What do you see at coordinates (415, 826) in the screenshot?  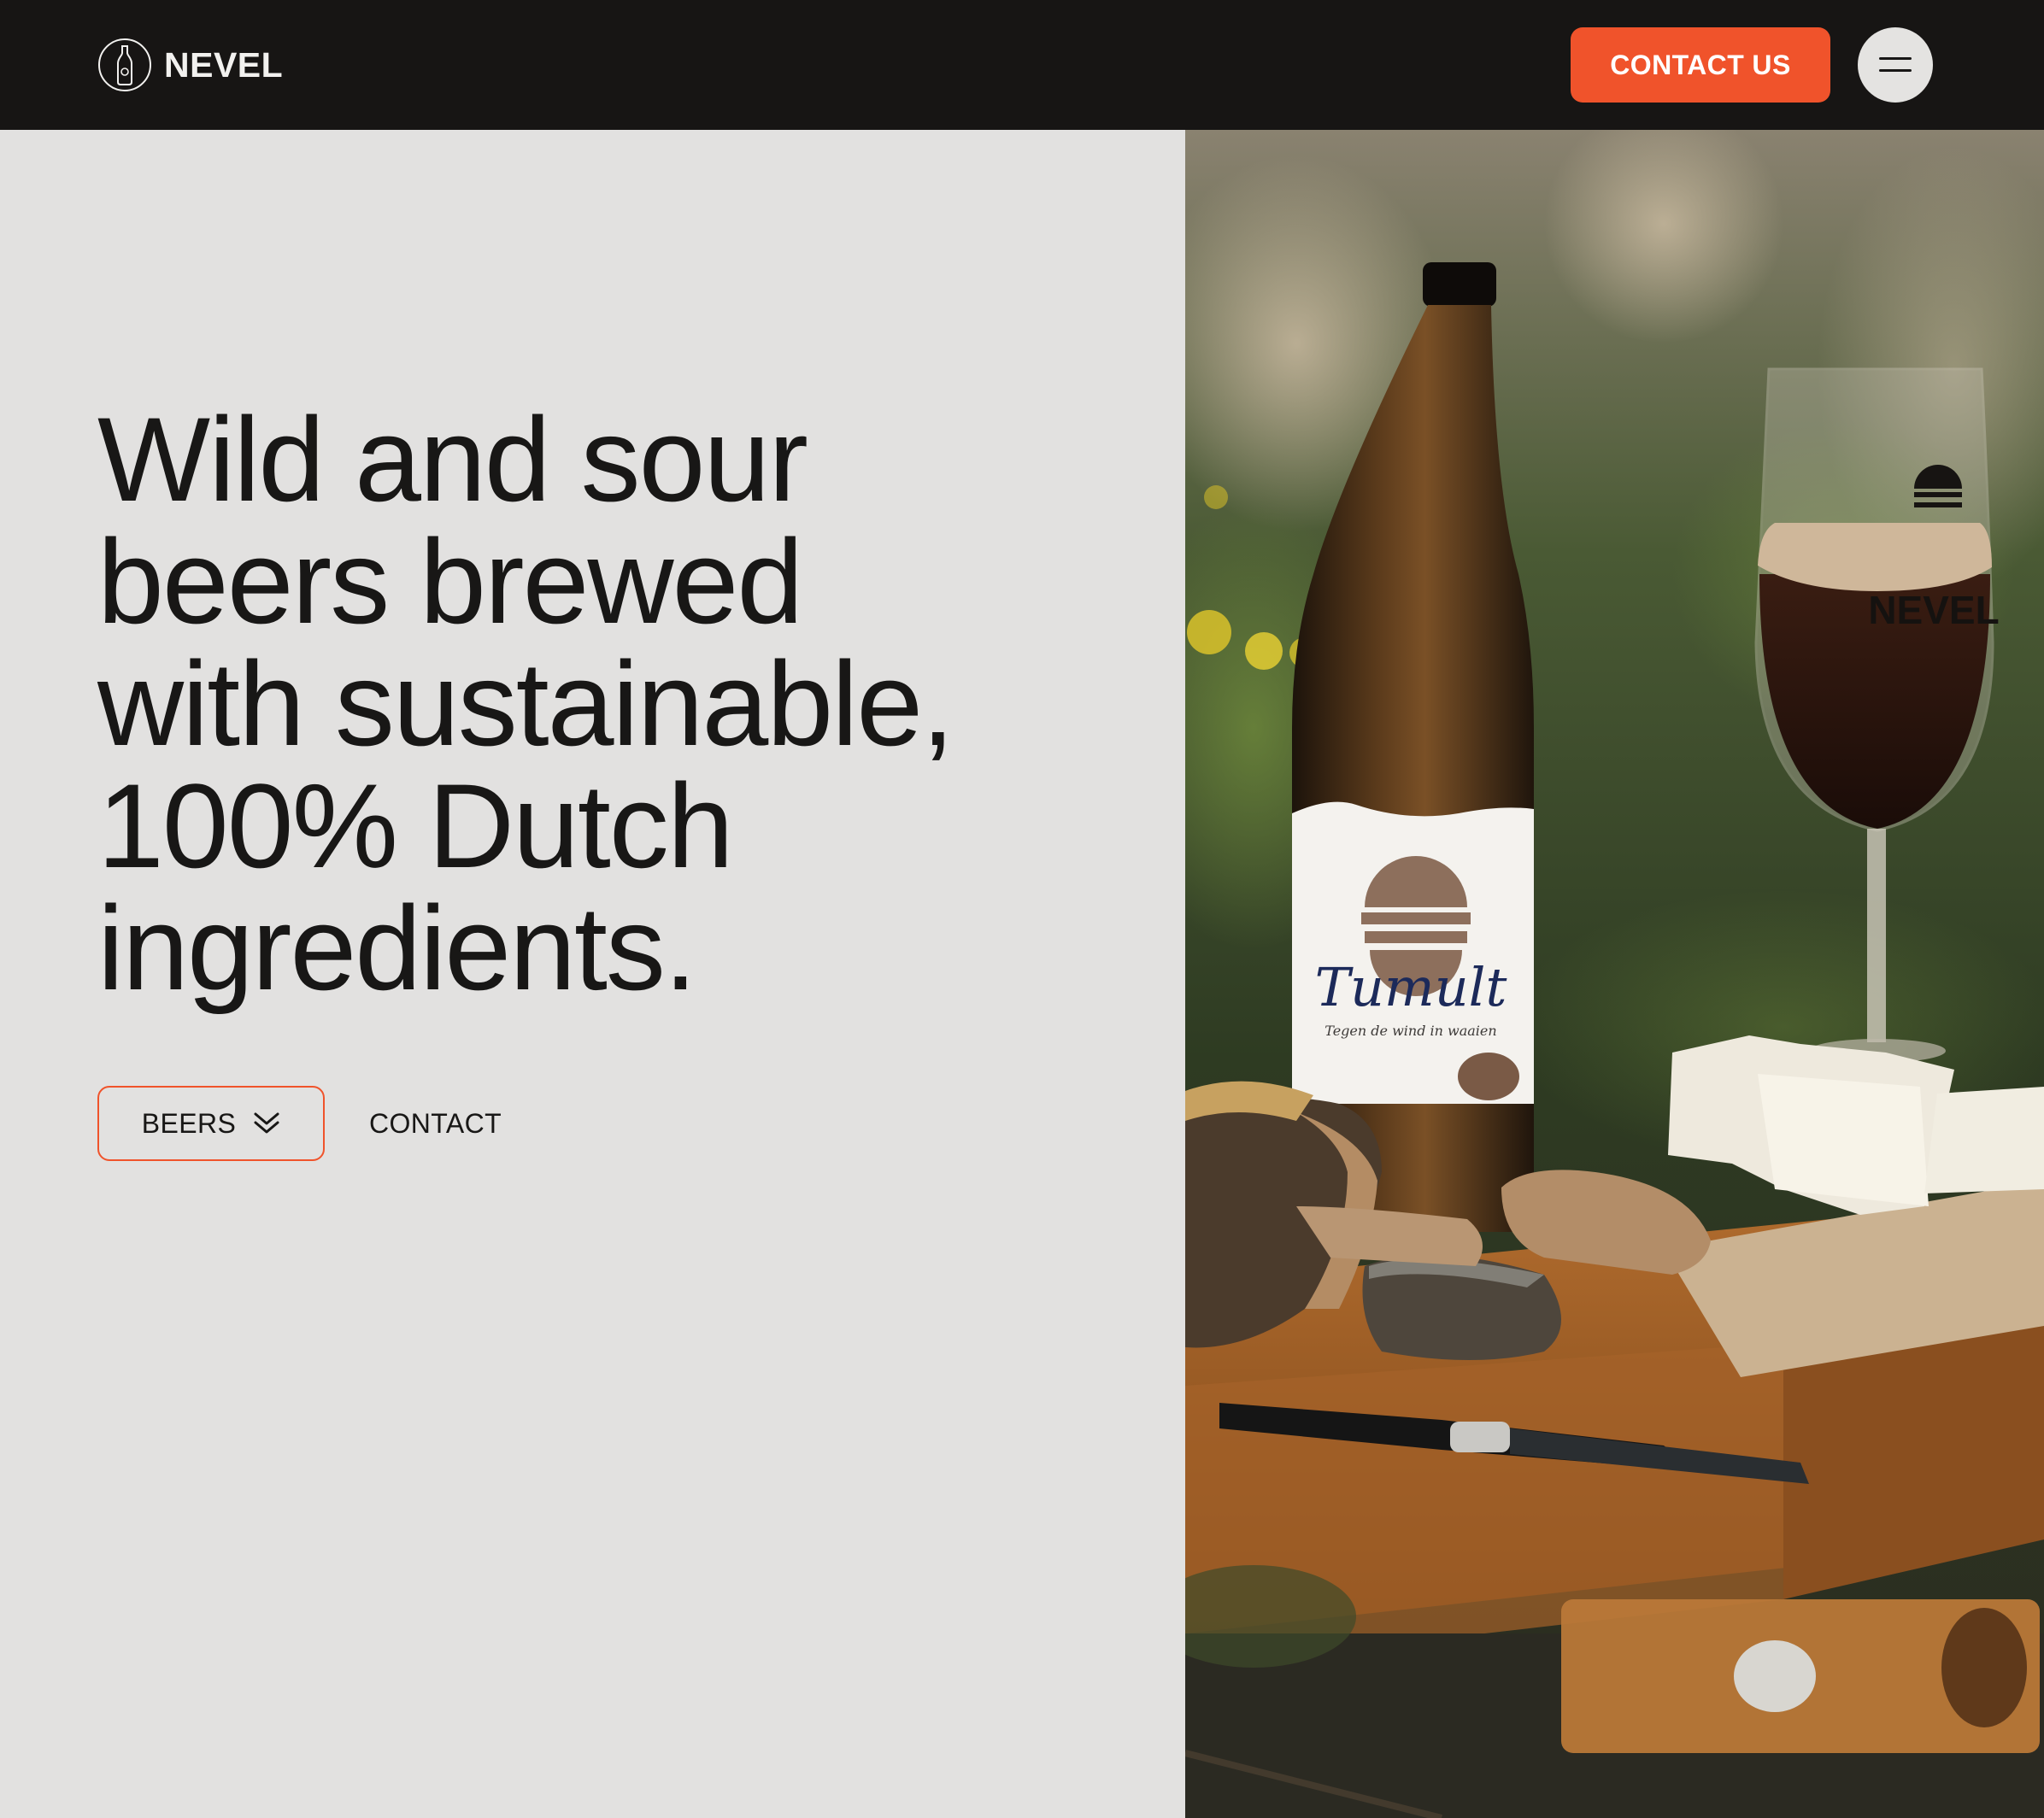 I see `hero-title-line: 100% Dutch` at bounding box center [415, 826].